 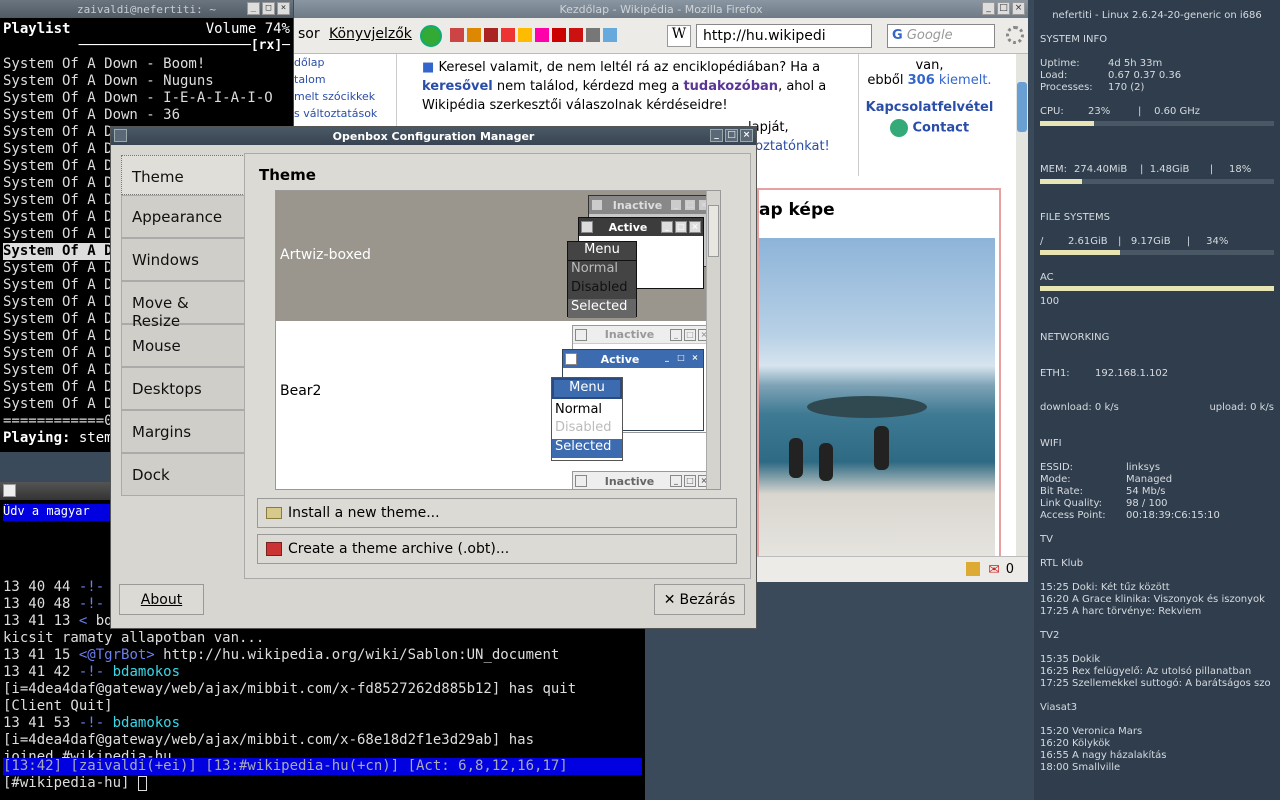 What do you see at coordinates (1157, 252) in the screenshot?
I see `fs-bar` at bounding box center [1157, 252].